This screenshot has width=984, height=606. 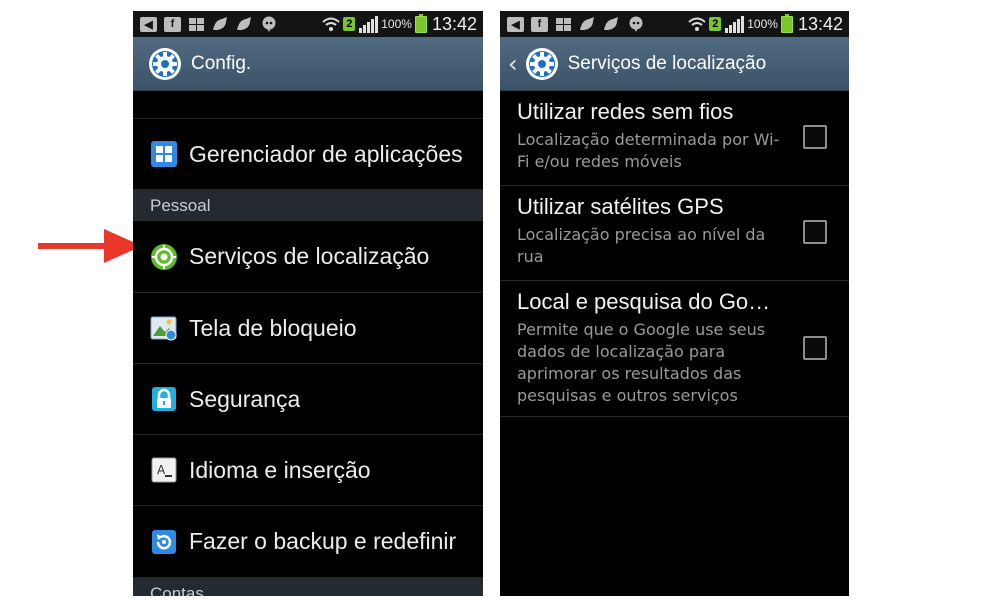 I want to click on list-item-label: Serviços de localização, so click(x=309, y=256).